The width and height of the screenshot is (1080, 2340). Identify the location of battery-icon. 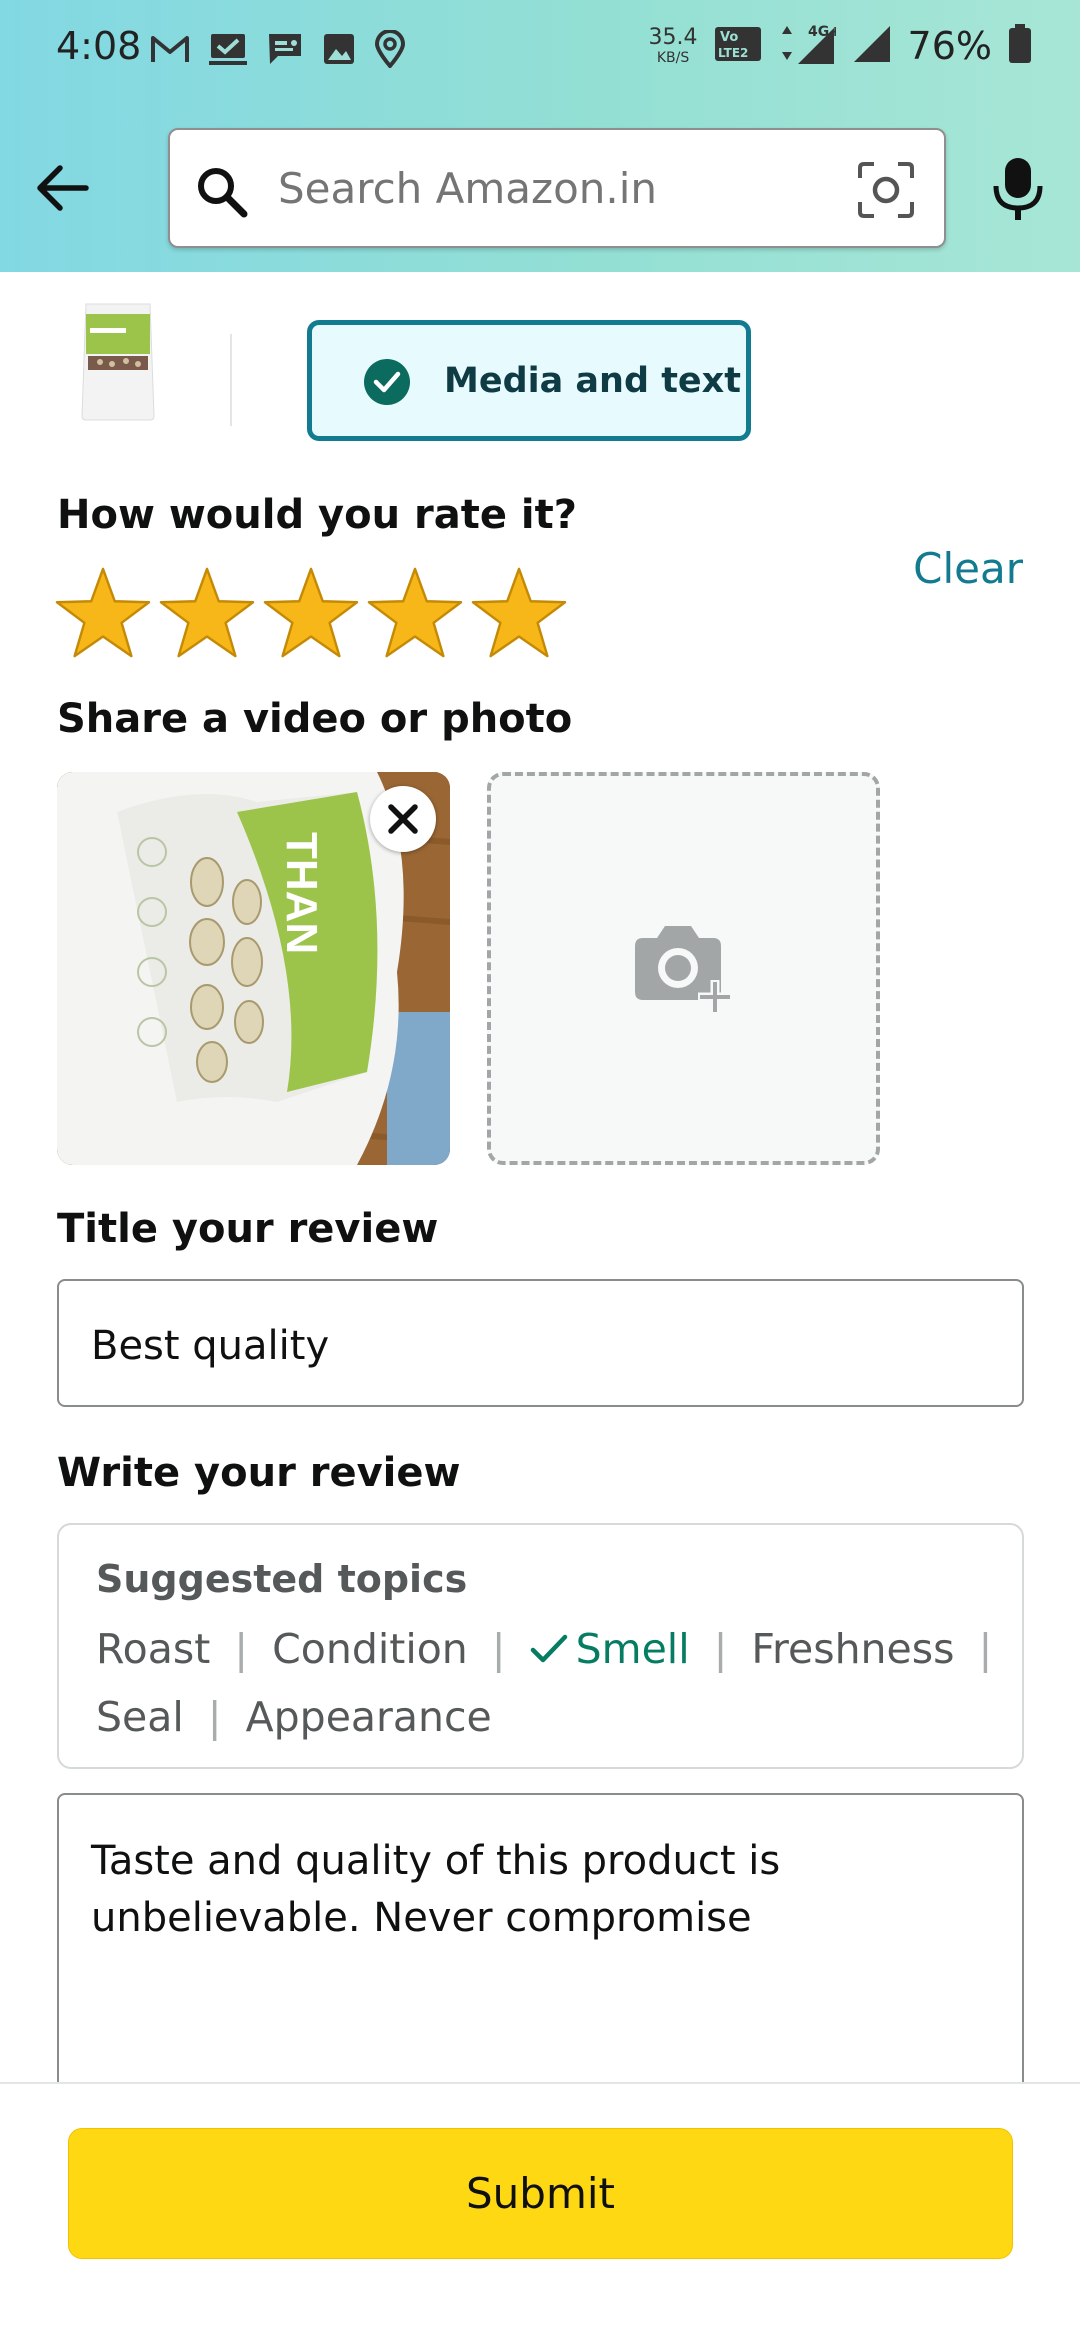
(1020, 46).